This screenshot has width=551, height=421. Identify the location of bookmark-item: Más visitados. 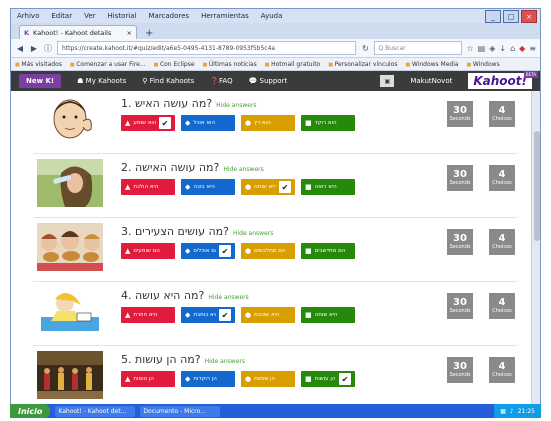
(38, 64).